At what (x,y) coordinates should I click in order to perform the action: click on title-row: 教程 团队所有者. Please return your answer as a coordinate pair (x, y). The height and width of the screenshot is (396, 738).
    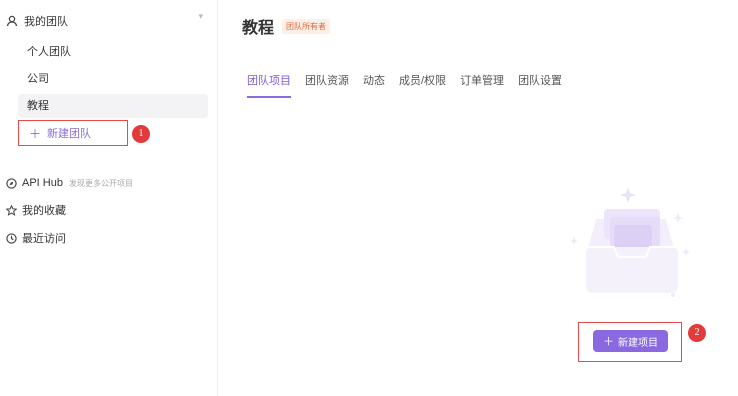
    Looking at the image, I should click on (286, 26).